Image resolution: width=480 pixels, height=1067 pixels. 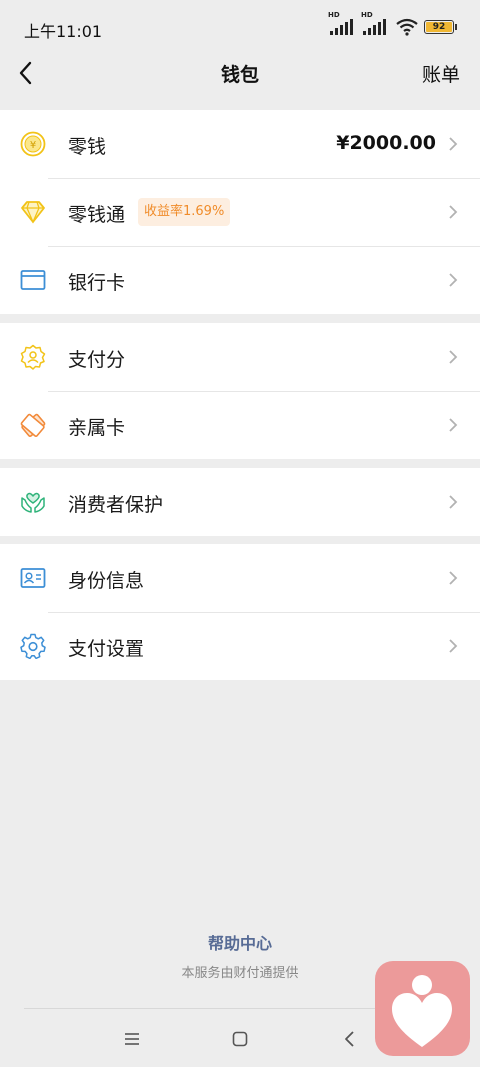 What do you see at coordinates (116, 505) in the screenshot?
I see `menu-label: 消费者保护` at bounding box center [116, 505].